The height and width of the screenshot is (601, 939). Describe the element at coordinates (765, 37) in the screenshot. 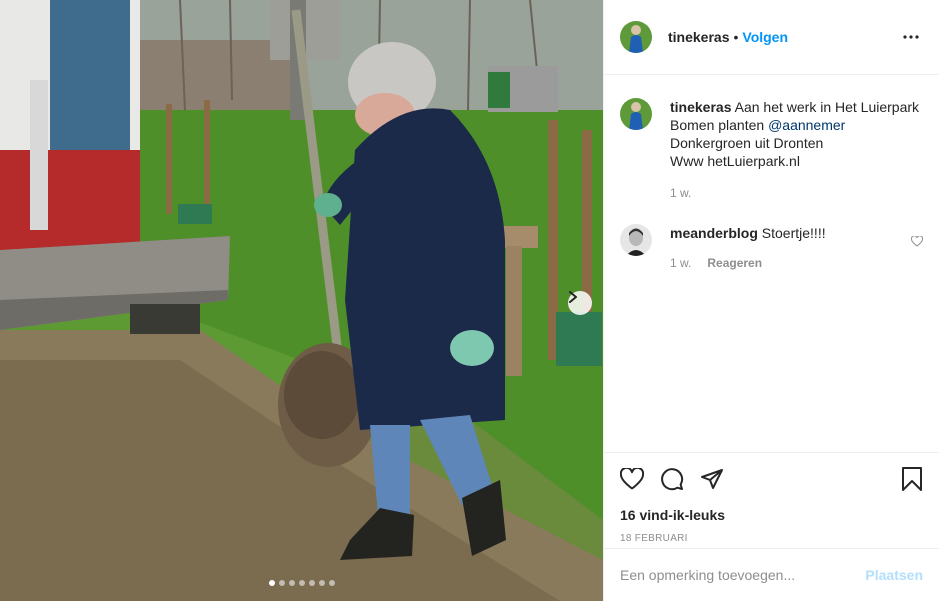

I see `follow-button: Volgen` at that location.